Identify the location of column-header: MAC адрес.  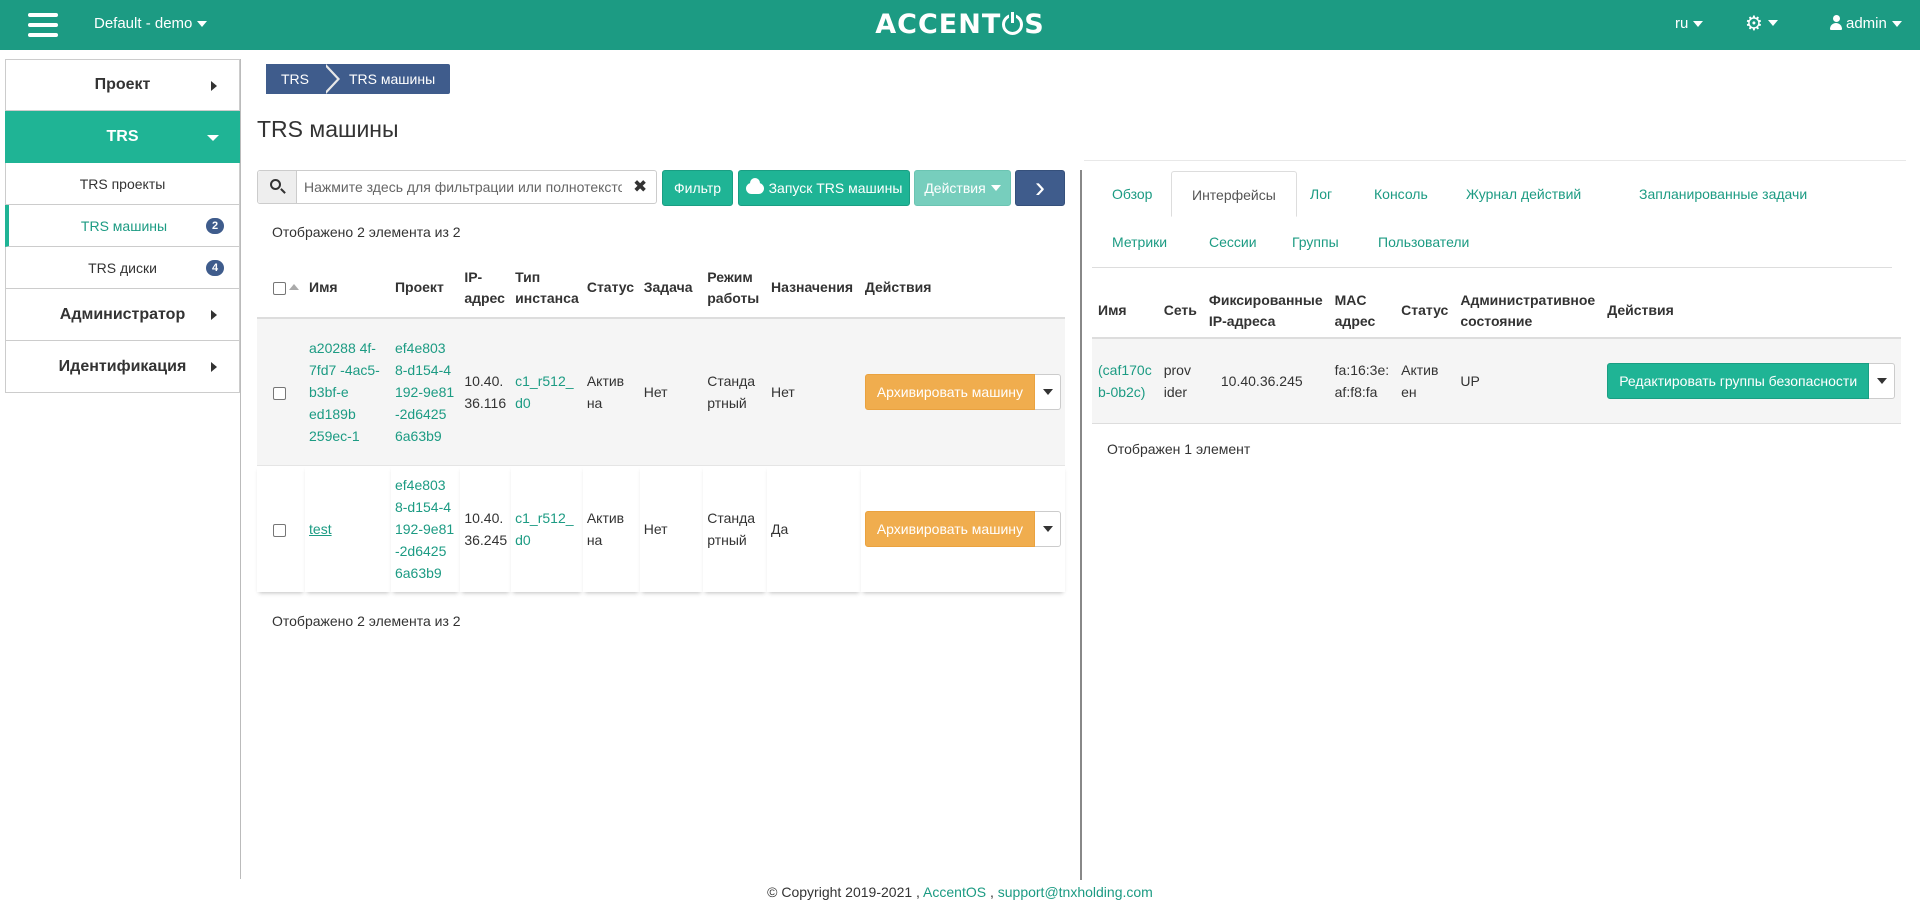
(1362, 311).